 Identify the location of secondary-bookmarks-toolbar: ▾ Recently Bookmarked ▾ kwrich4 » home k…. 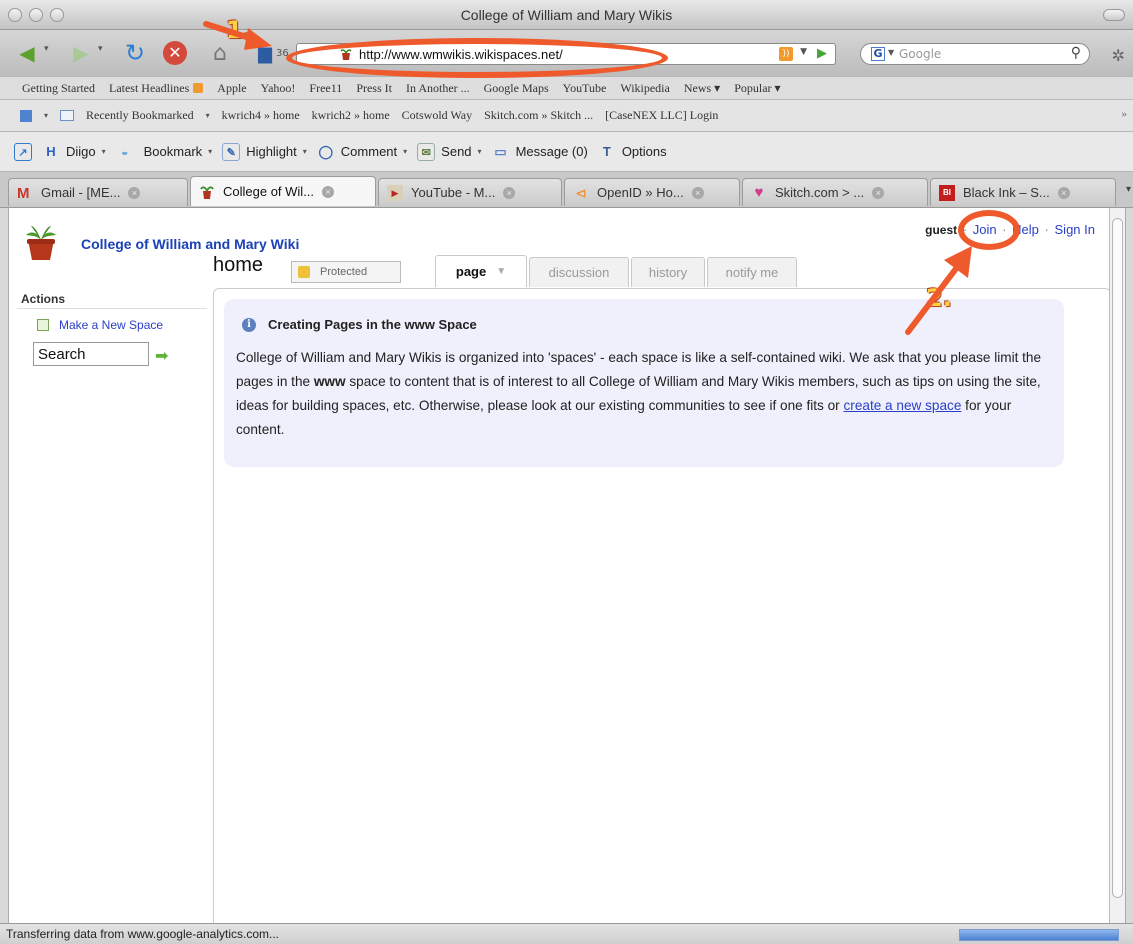
(566, 116).